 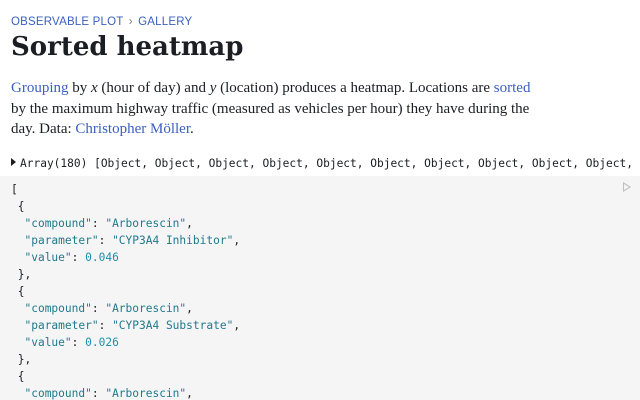 I want to click on code-line-value: "value": 0.046, so click(x=325, y=257).